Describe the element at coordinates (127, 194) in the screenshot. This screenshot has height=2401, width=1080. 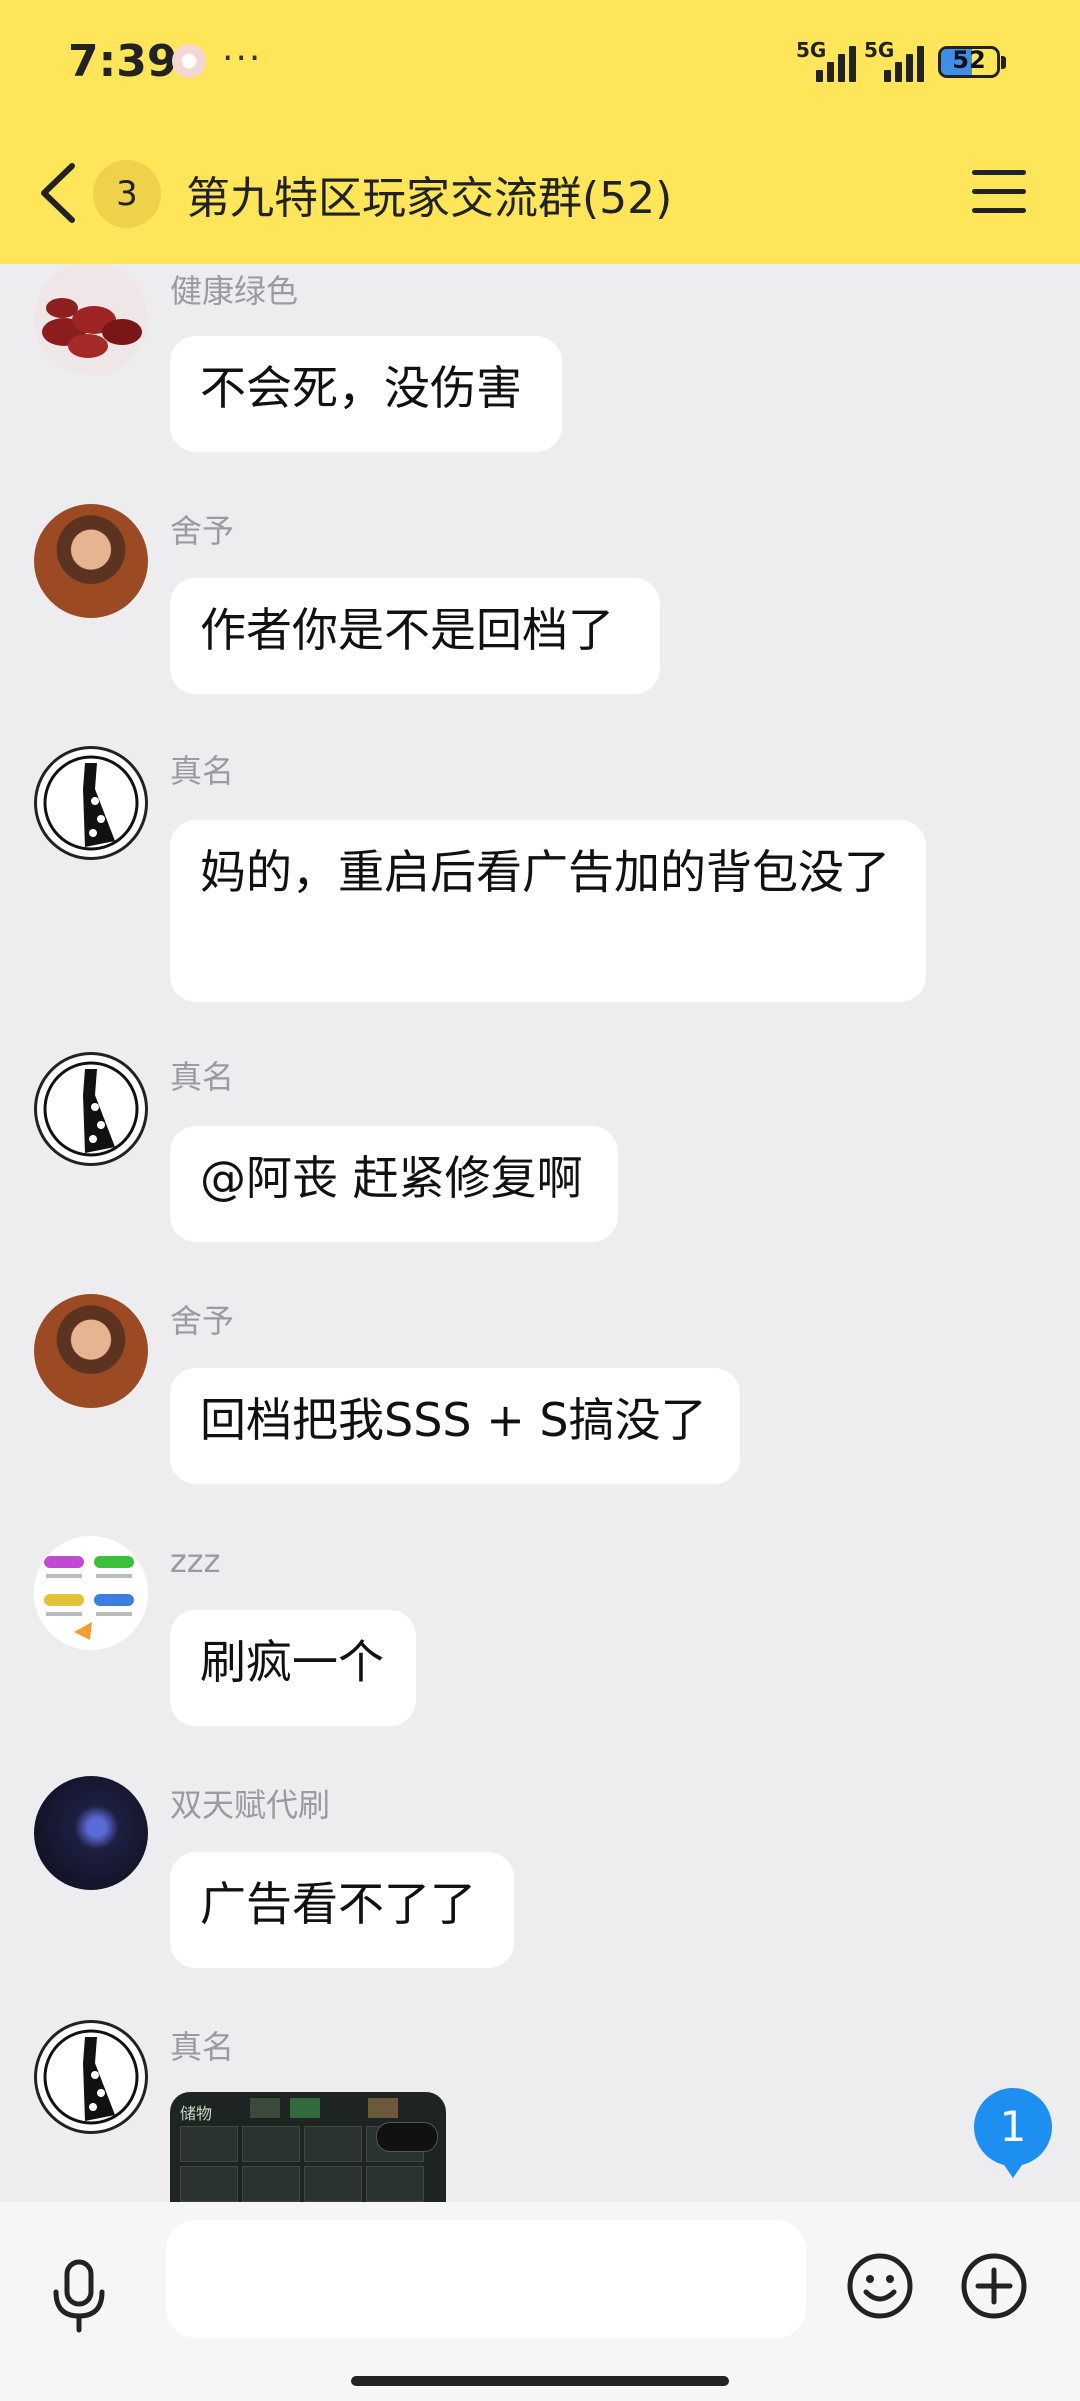
I see `unread-count-badge: 3` at that location.